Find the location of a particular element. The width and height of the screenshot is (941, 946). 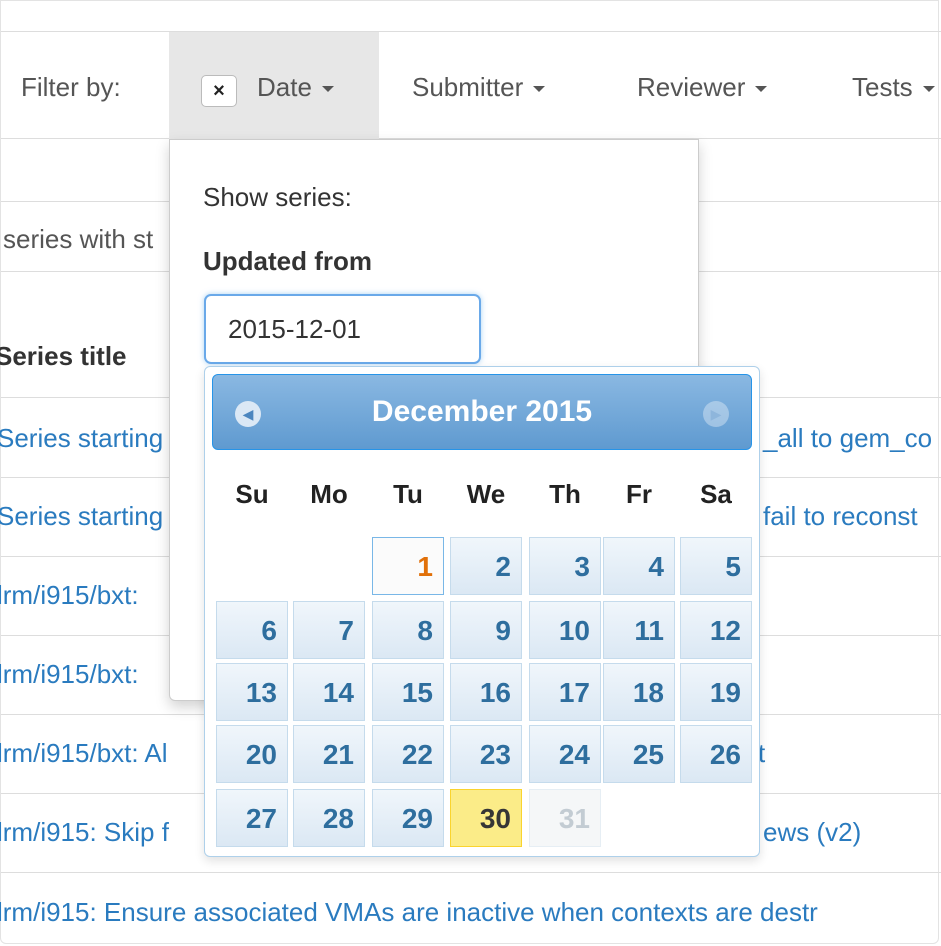

calendar-day: 3 is located at coordinates (565, 566).